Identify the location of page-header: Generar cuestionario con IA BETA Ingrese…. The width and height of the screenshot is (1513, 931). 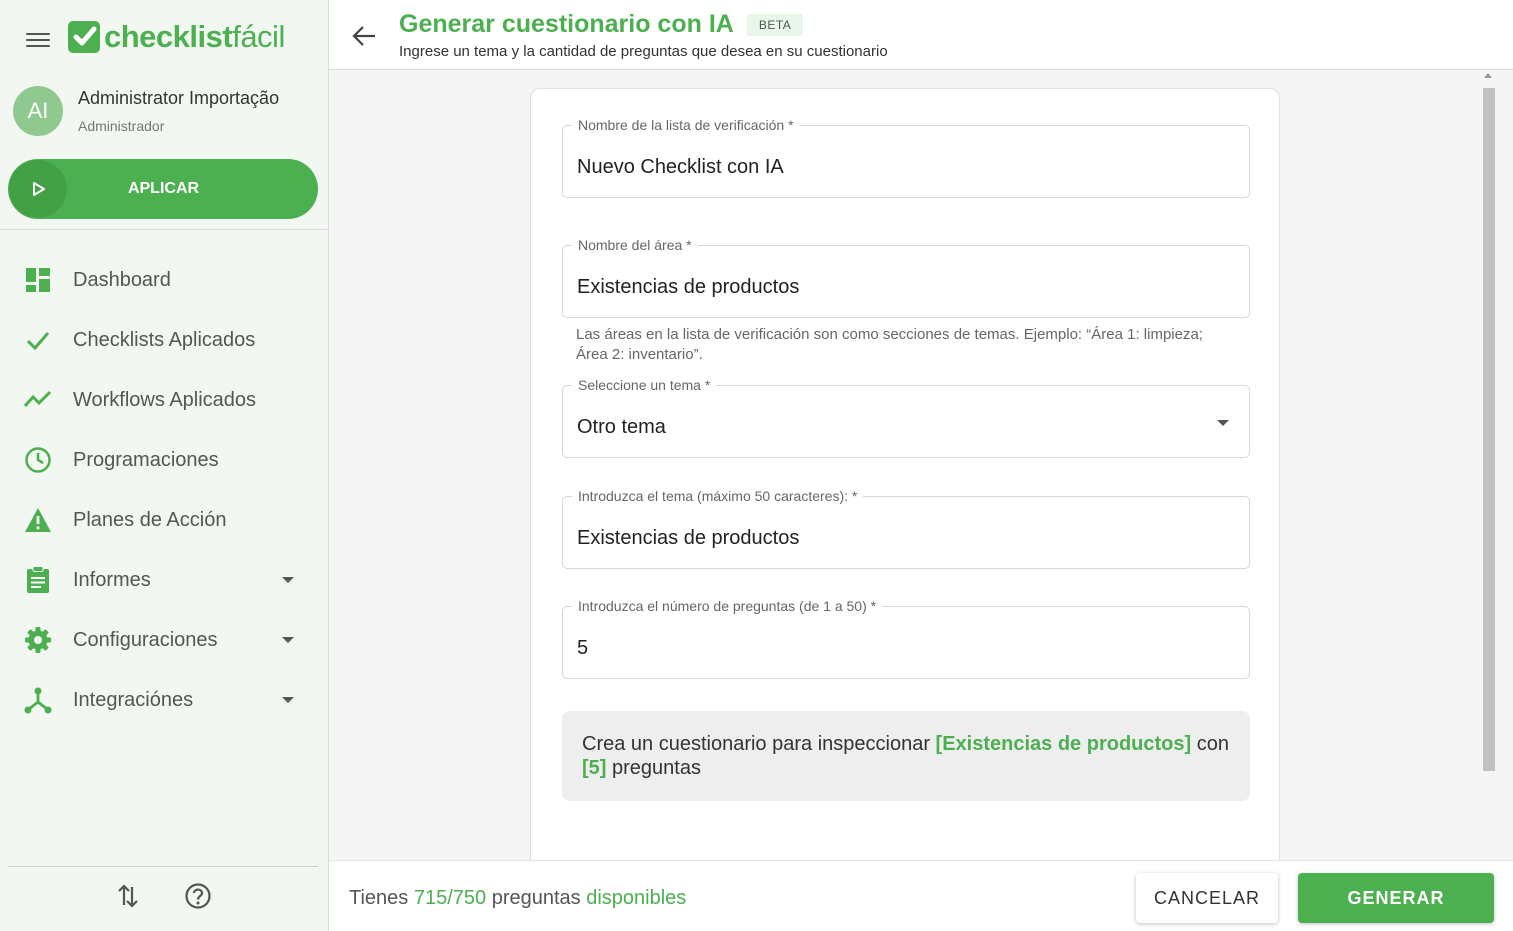
(921, 35).